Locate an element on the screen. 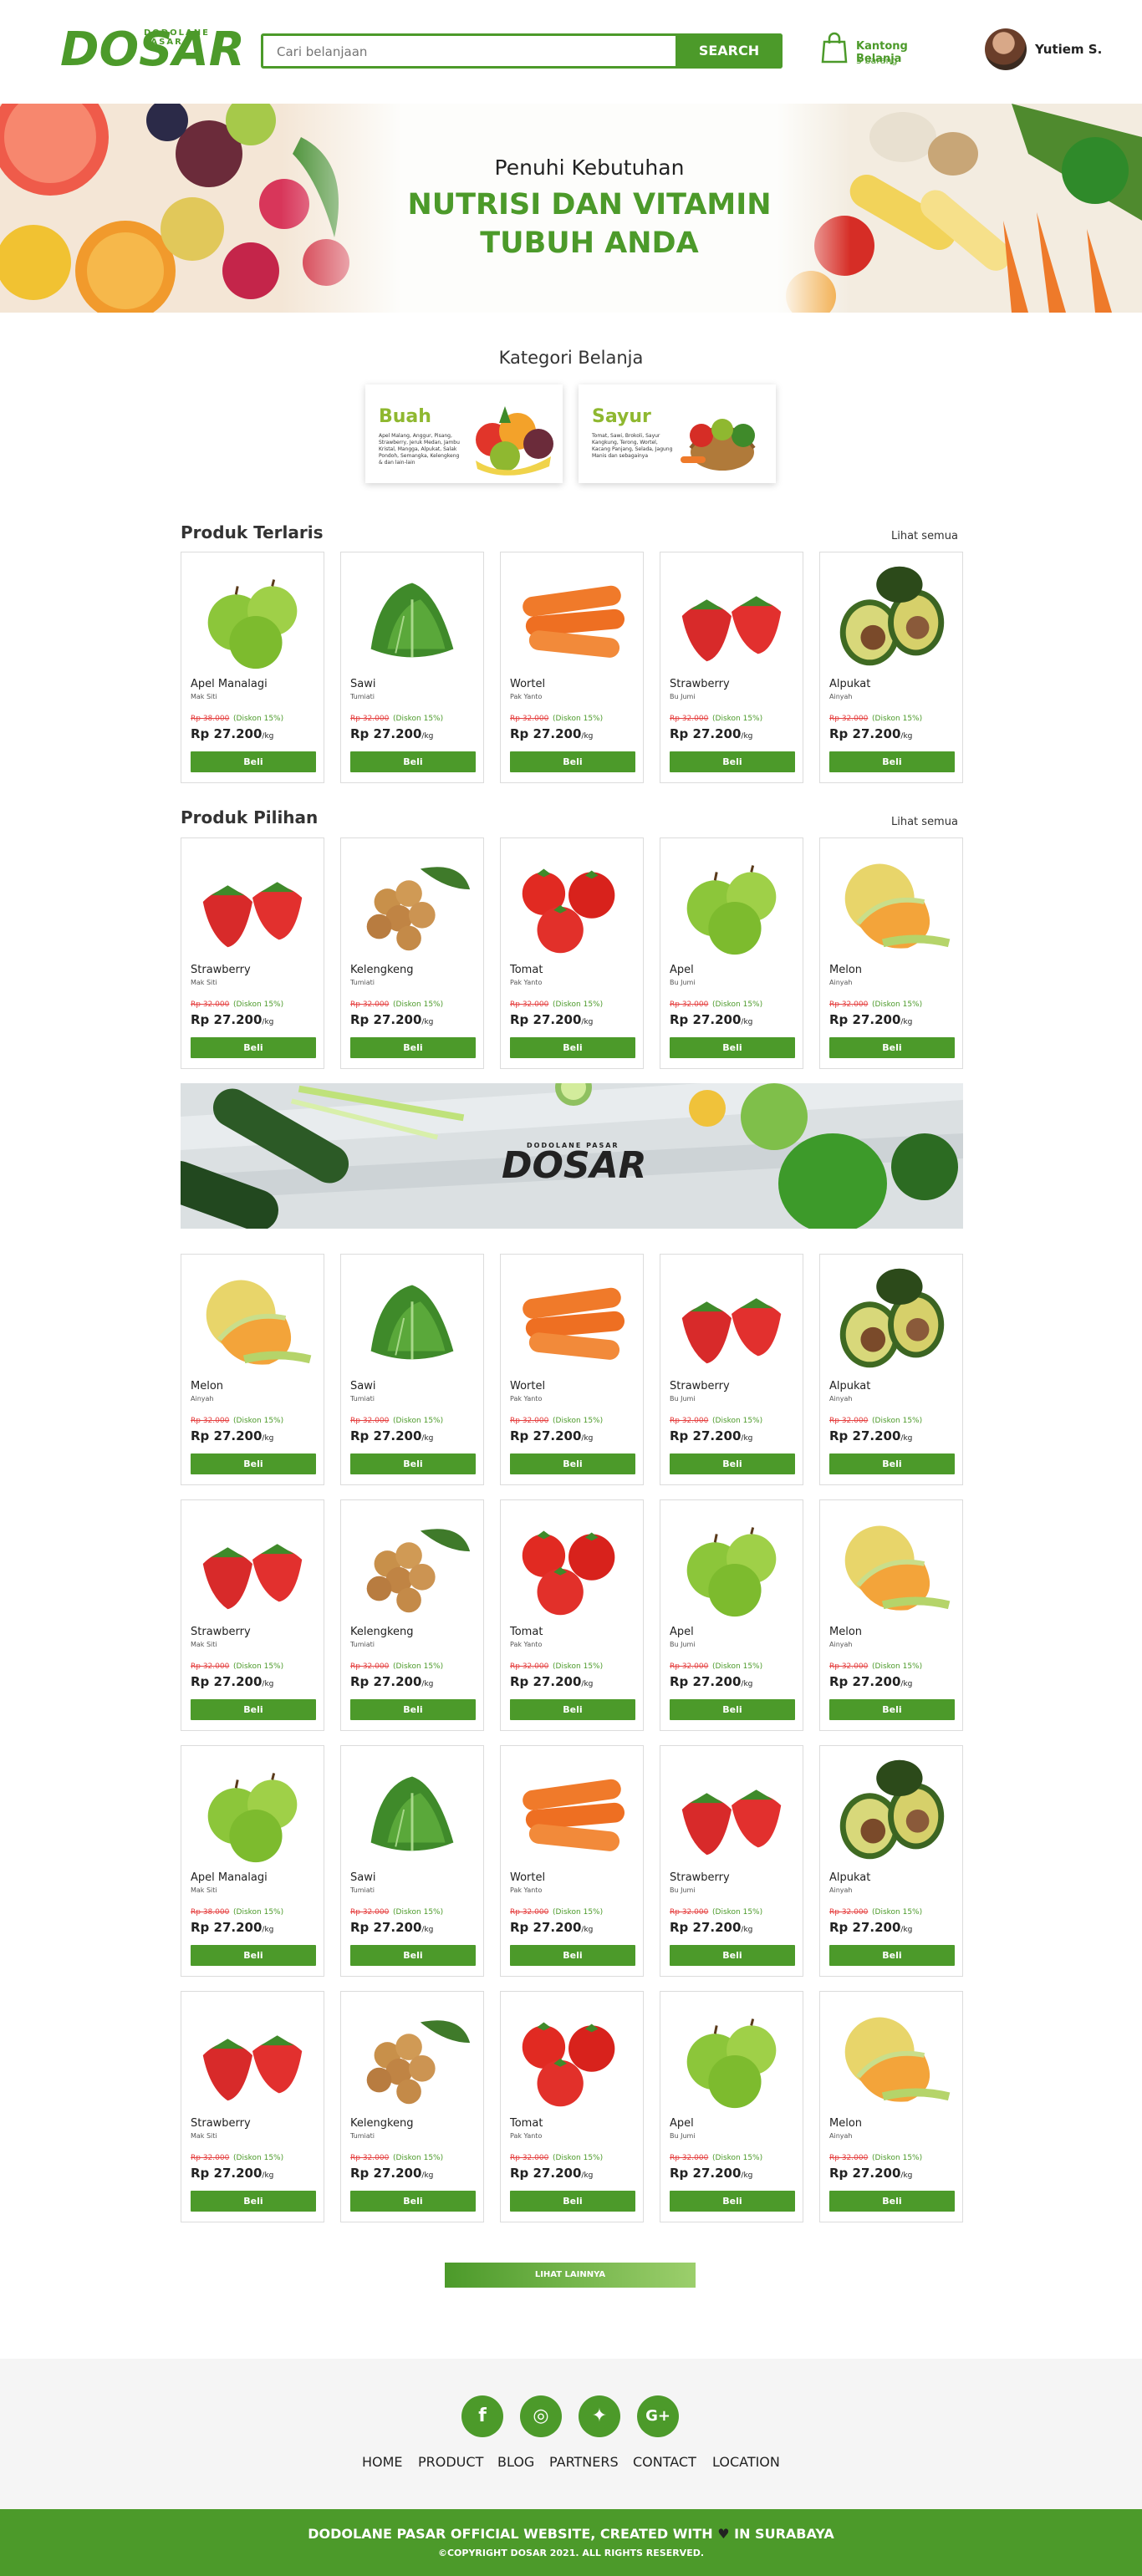  footer-nav-contact: CONTACT is located at coordinates (664, 2462).